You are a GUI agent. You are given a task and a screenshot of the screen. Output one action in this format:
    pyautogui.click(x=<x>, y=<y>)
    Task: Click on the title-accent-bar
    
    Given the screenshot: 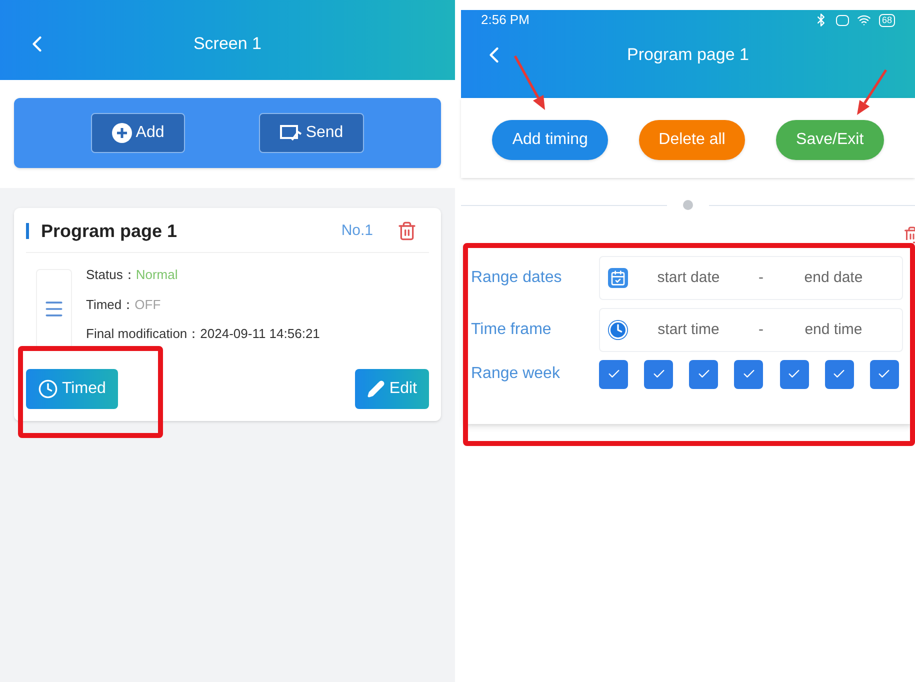 What is the action you would take?
    pyautogui.click(x=27, y=231)
    